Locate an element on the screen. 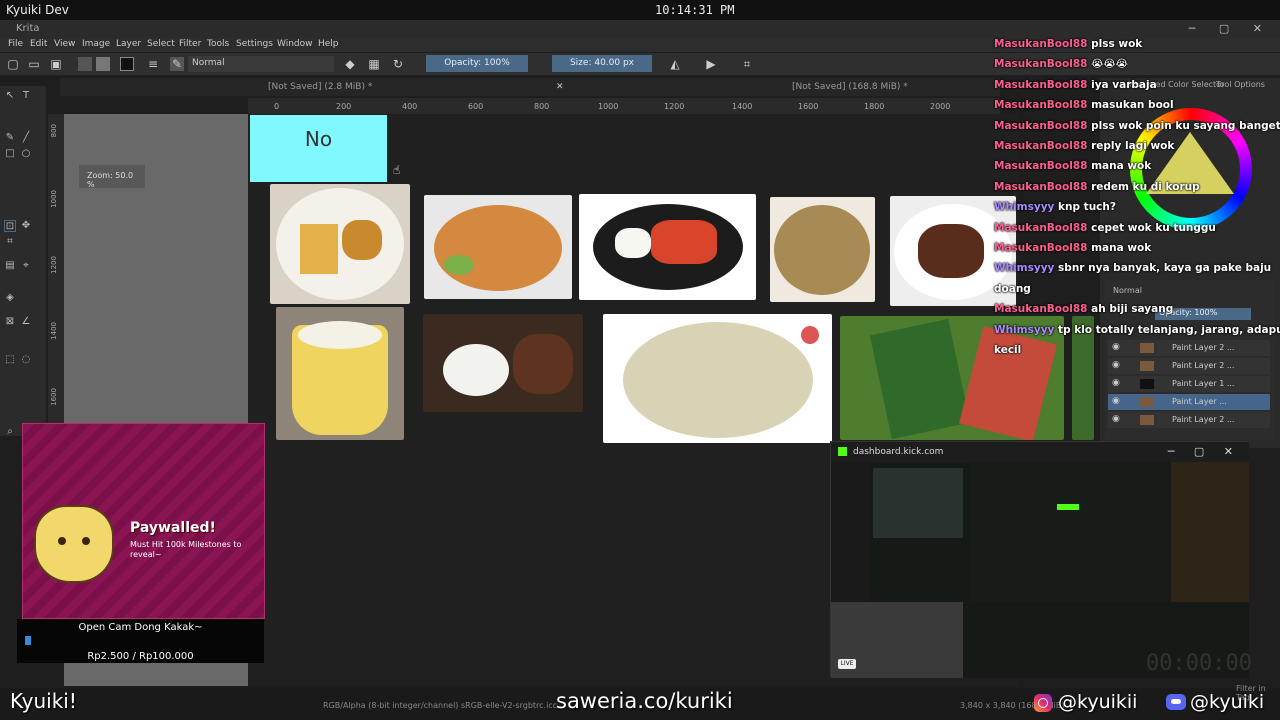 Image resolution: width=1280 pixels, height=720 pixels. chat-message: MasukanBool88 😭😭😭 is located at coordinates (1061, 64).